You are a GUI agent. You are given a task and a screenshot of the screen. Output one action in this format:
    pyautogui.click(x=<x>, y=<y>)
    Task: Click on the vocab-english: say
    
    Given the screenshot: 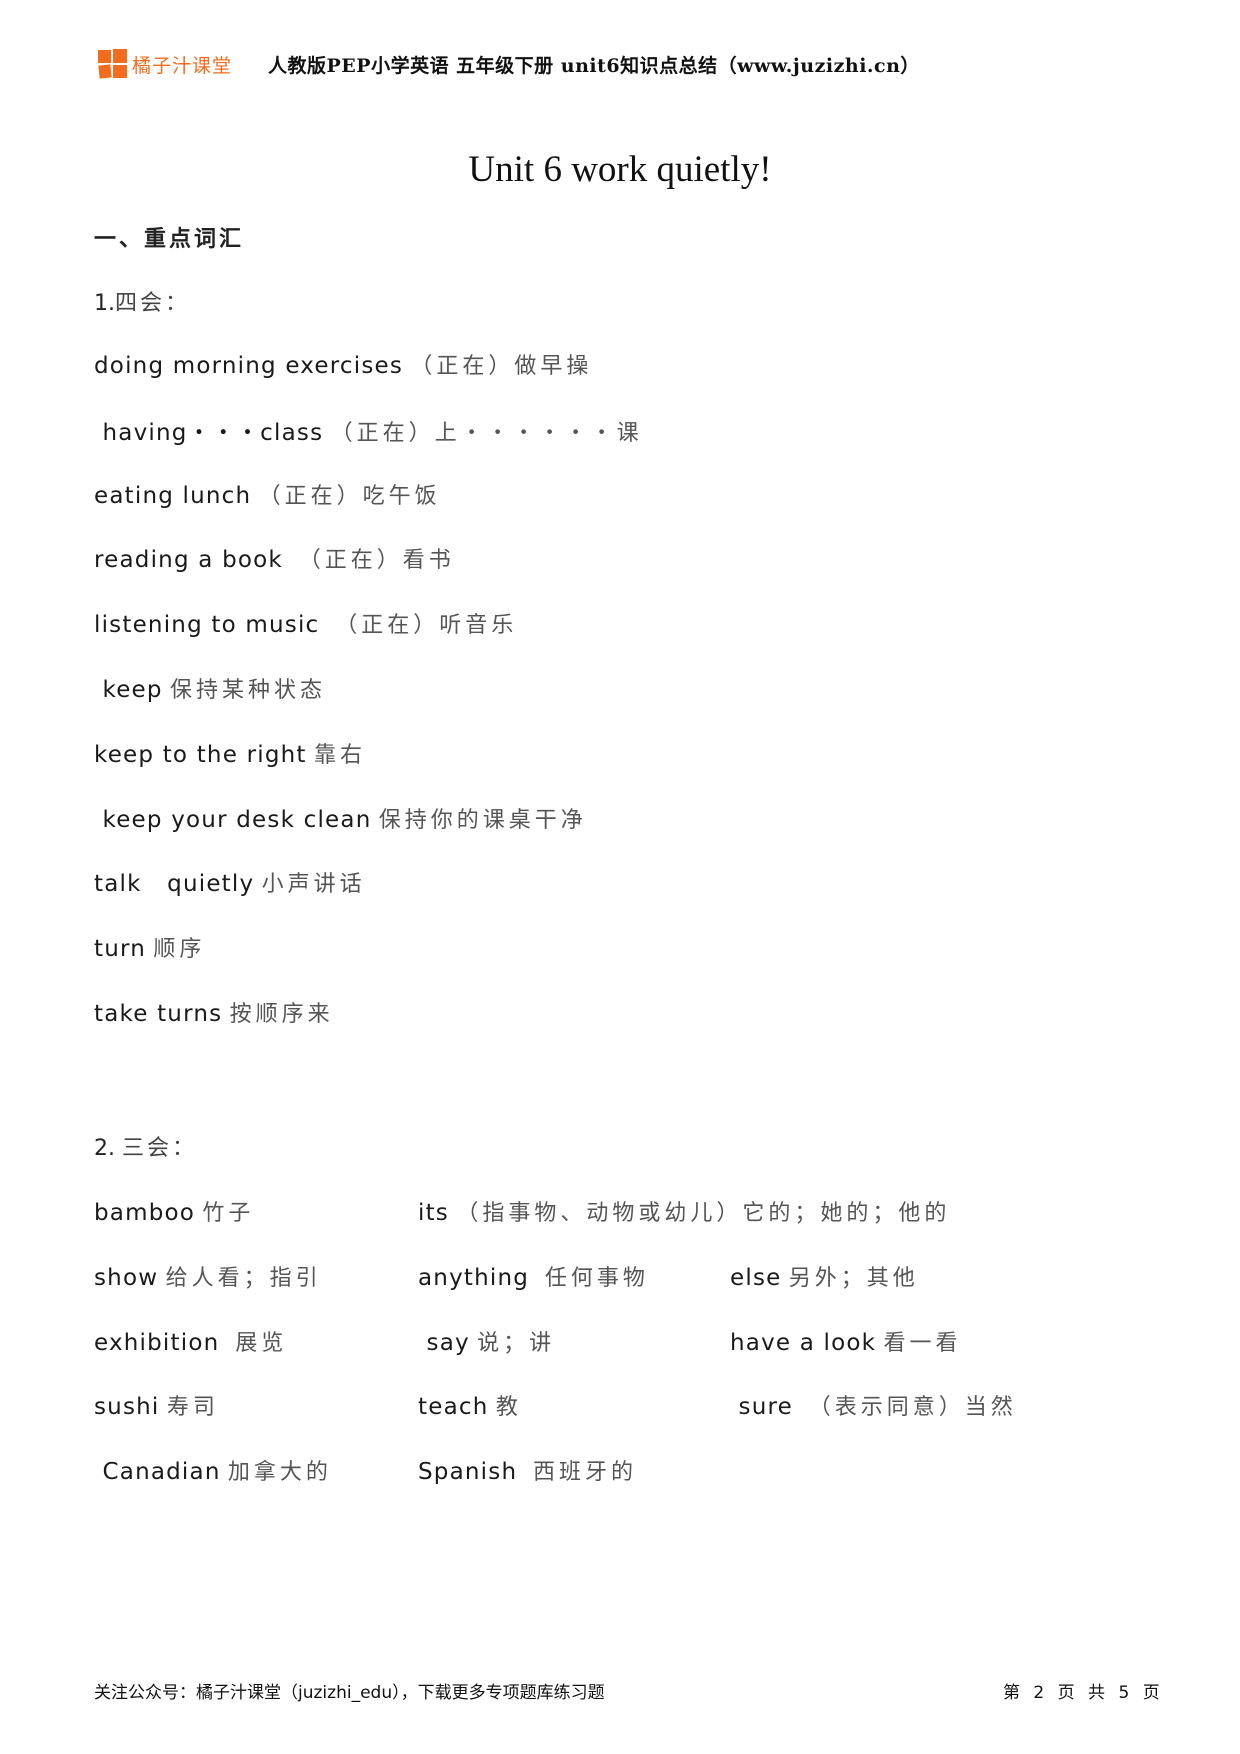 What is the action you would take?
    pyautogui.click(x=444, y=1342)
    